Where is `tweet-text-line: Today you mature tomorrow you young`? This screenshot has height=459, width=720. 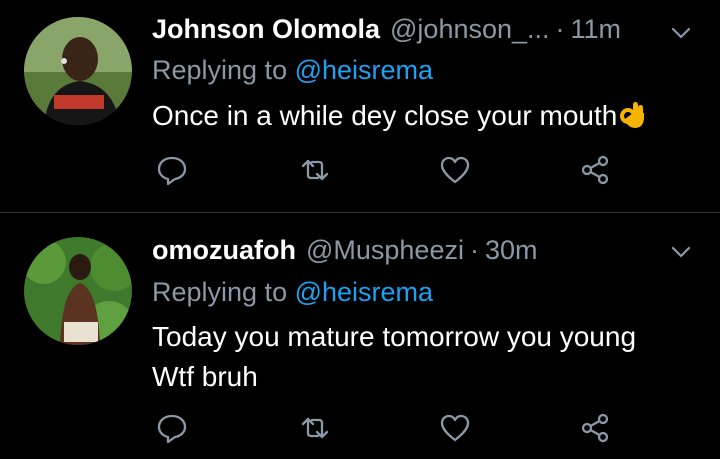
tweet-text-line: Today you mature tomorrow you young is located at coordinates (394, 336).